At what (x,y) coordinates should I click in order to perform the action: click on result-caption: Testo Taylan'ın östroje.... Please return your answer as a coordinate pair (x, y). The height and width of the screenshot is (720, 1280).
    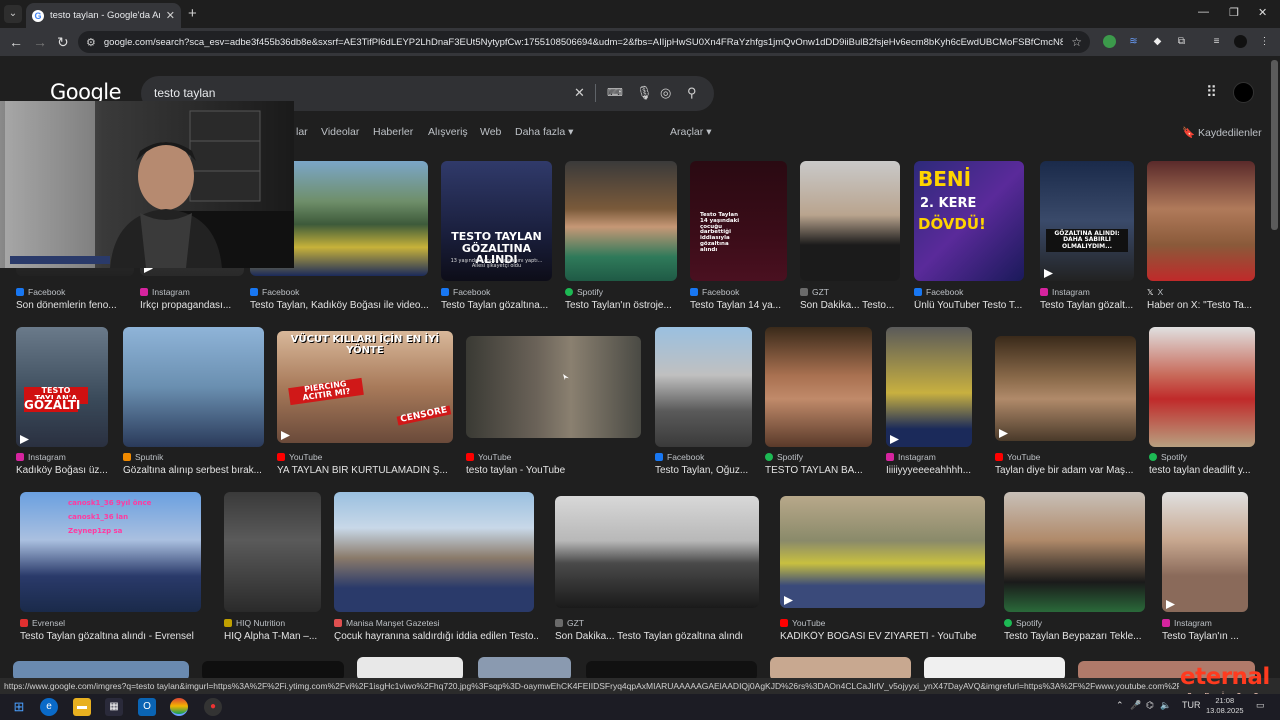
    Looking at the image, I should click on (621, 305).